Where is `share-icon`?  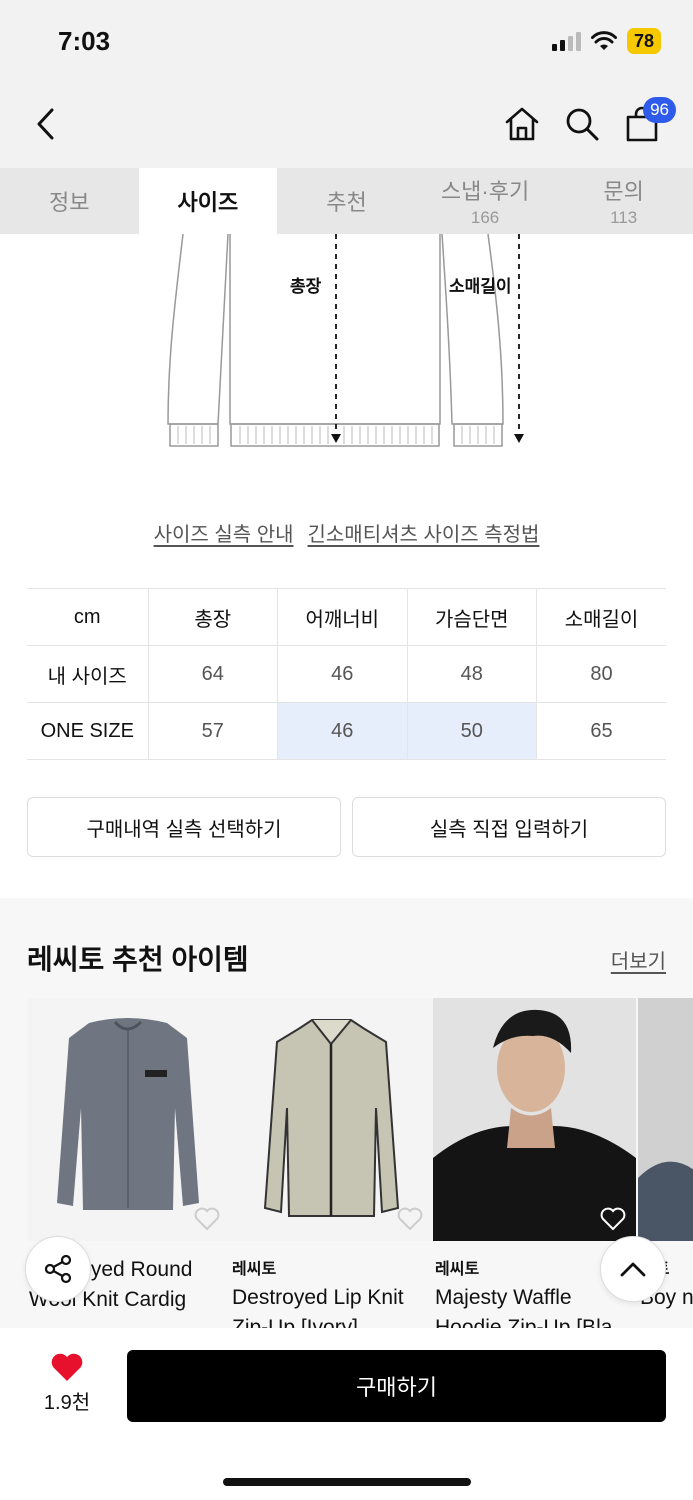
share-icon is located at coordinates (58, 1269).